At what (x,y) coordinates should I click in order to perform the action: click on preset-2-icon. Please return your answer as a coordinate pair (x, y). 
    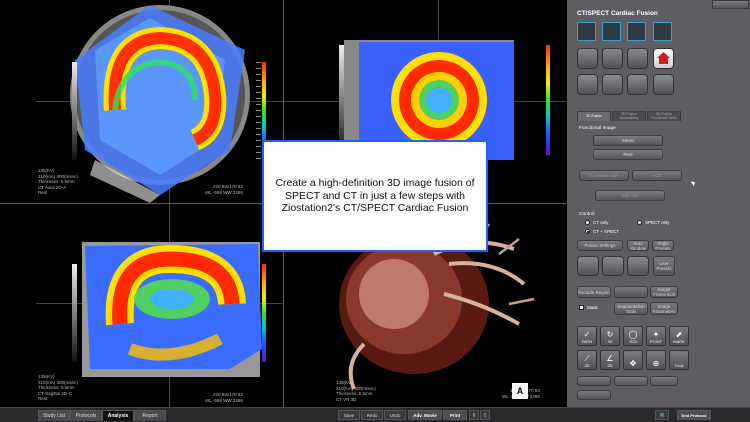
    Looking at the image, I should click on (613, 266).